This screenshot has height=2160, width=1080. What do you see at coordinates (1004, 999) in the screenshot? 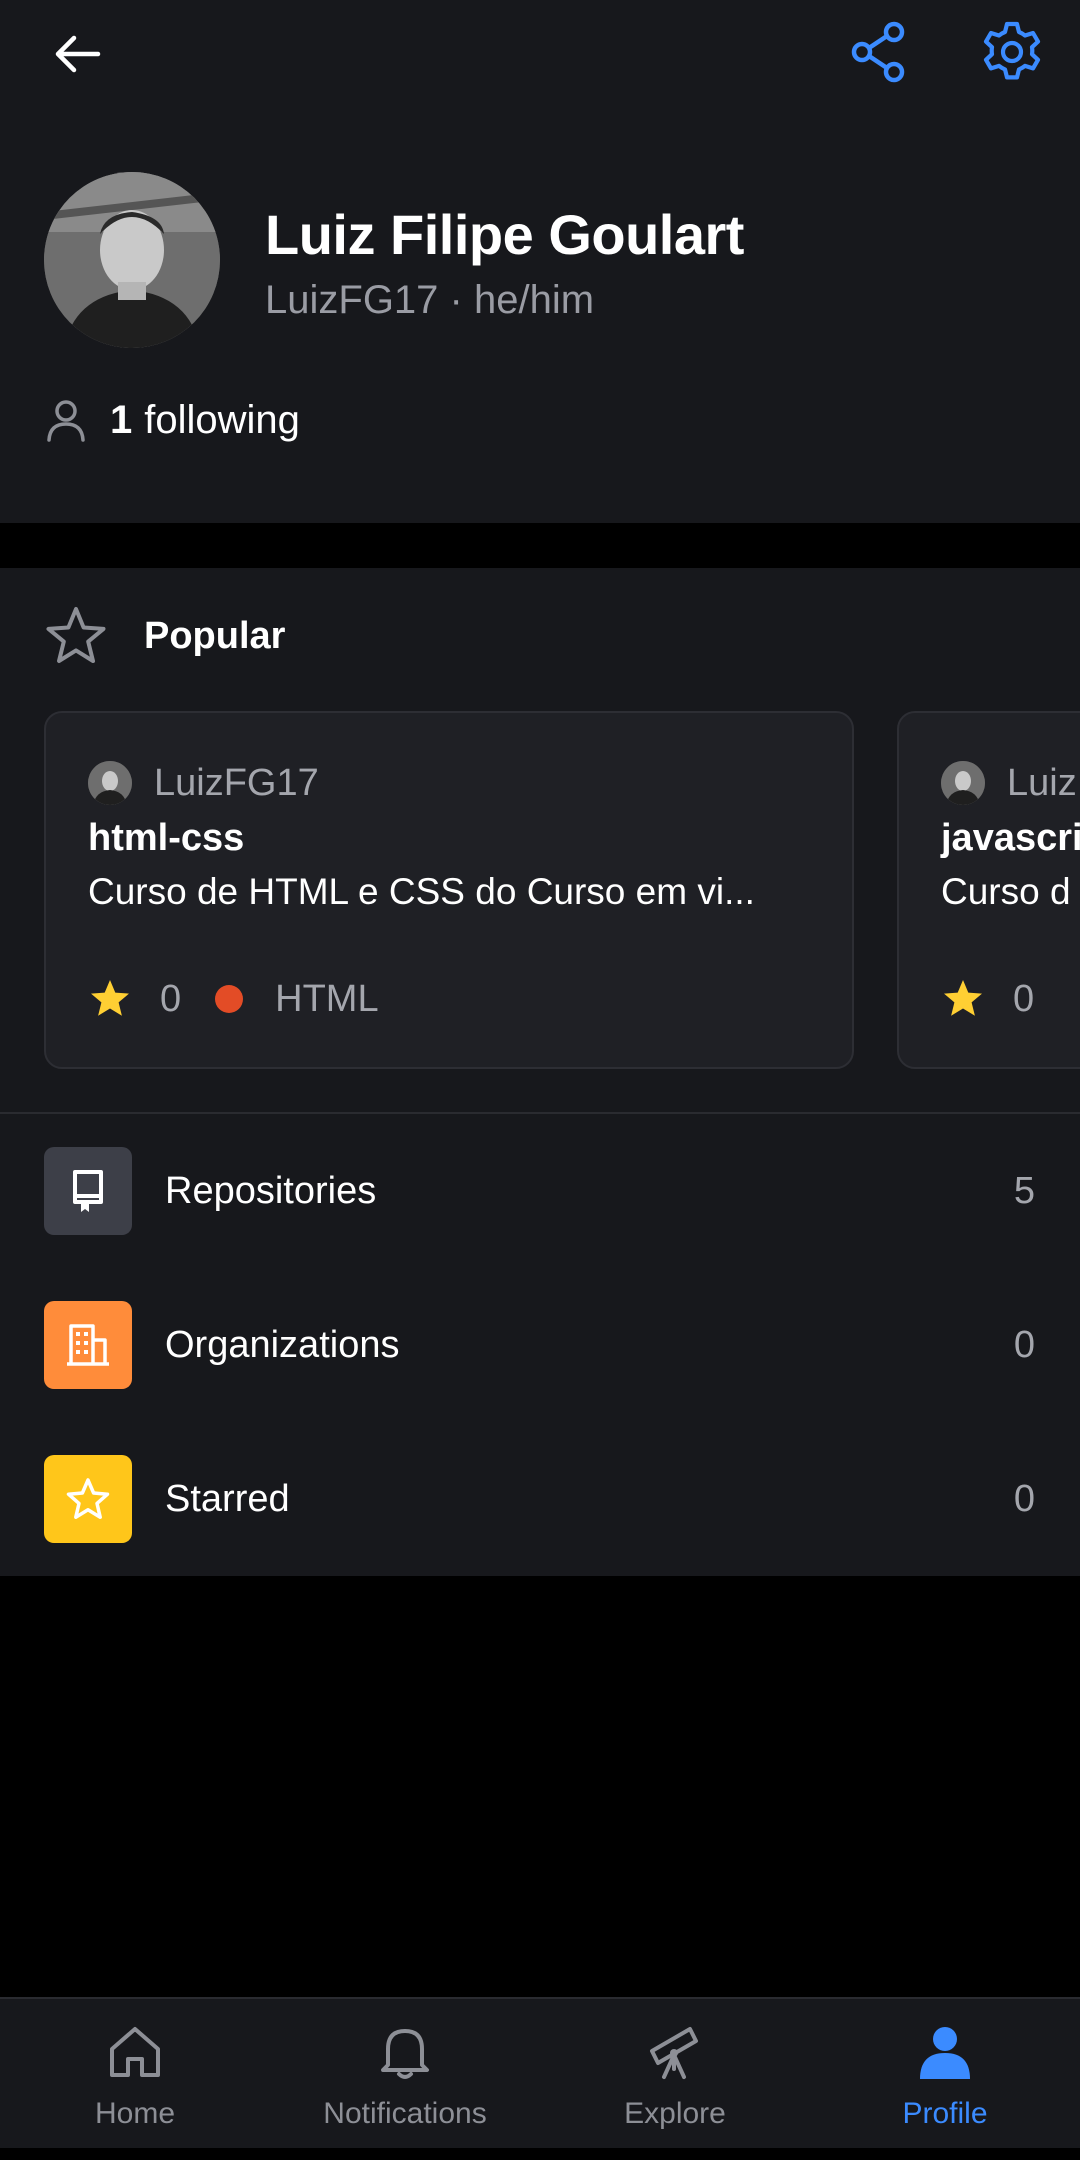
I see `repo-meta: 0` at bounding box center [1004, 999].